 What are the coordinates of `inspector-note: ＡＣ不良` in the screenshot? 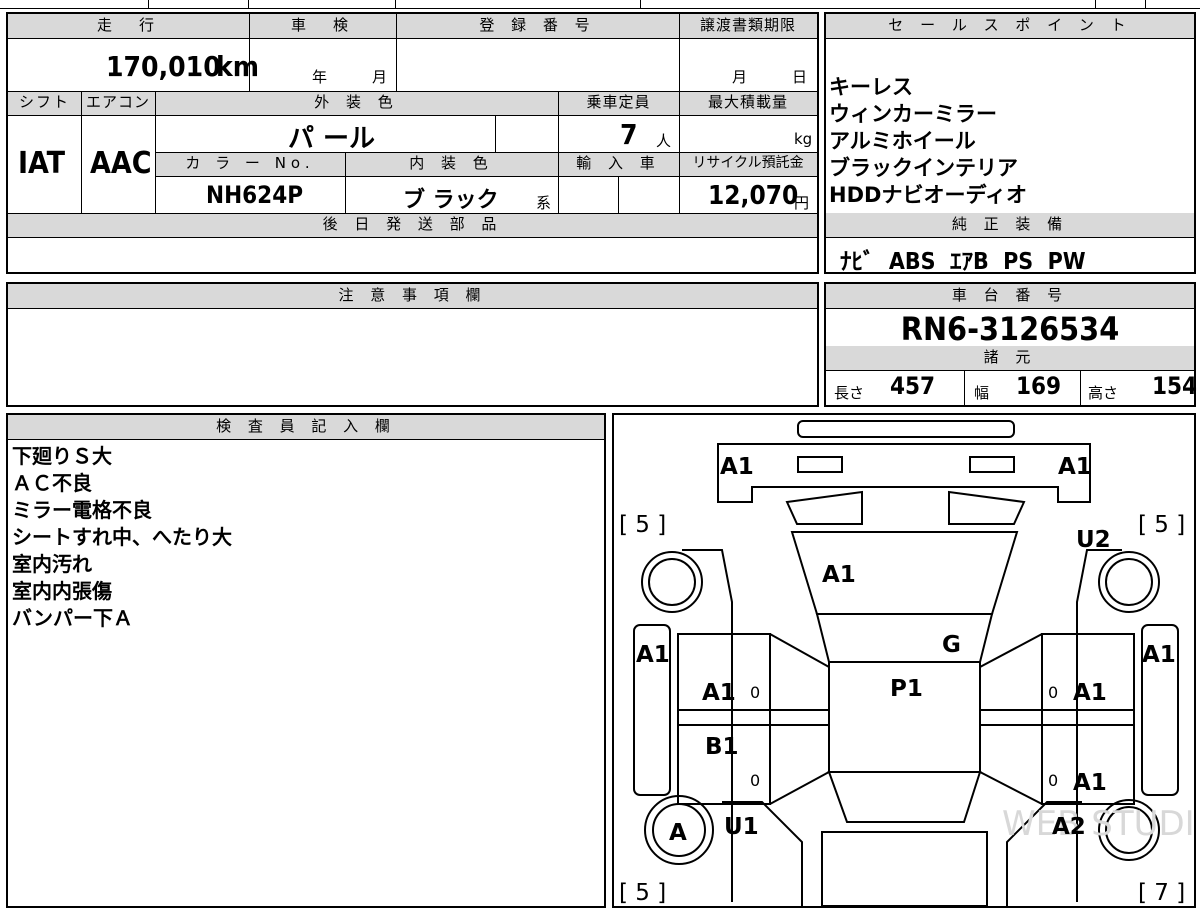 It's located at (52, 483).